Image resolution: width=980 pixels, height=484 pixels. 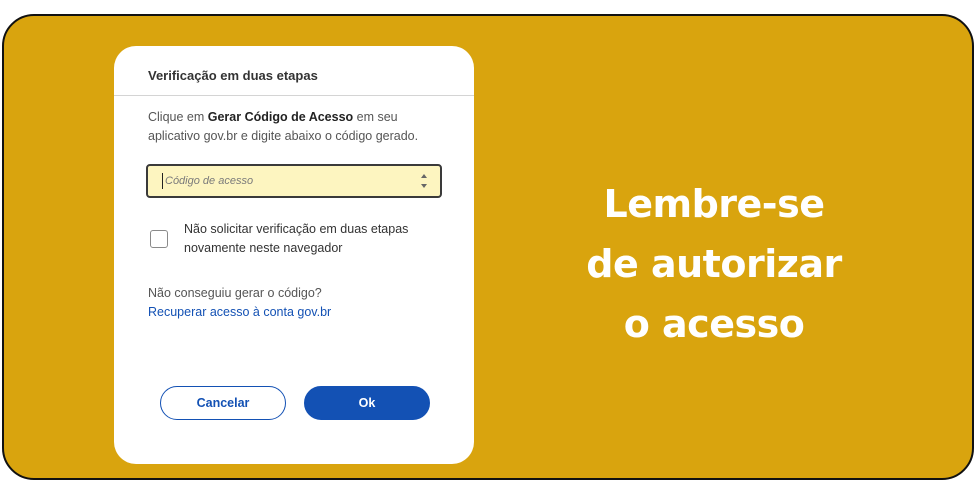 What do you see at coordinates (178, 117) in the screenshot?
I see `description-prefix: Clique em` at bounding box center [178, 117].